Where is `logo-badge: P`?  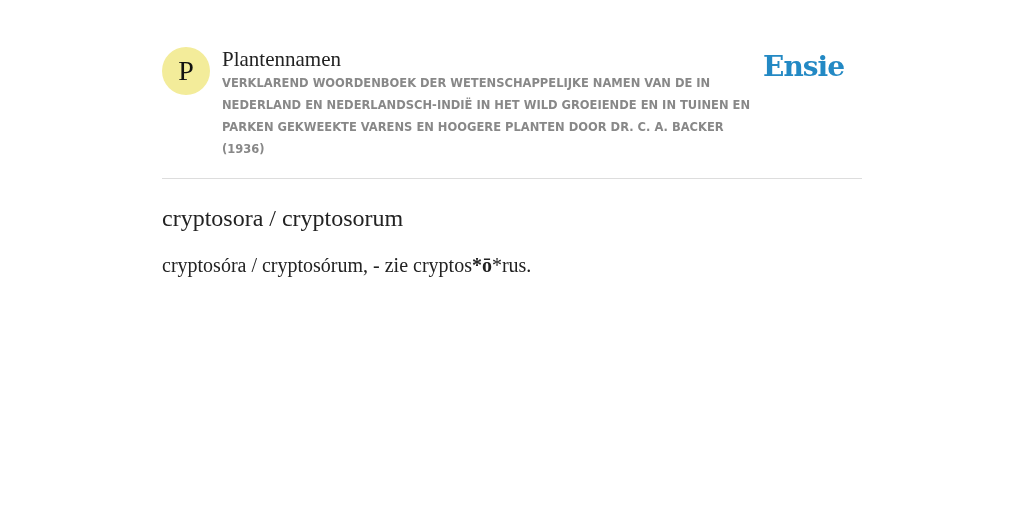 logo-badge: P is located at coordinates (186, 71).